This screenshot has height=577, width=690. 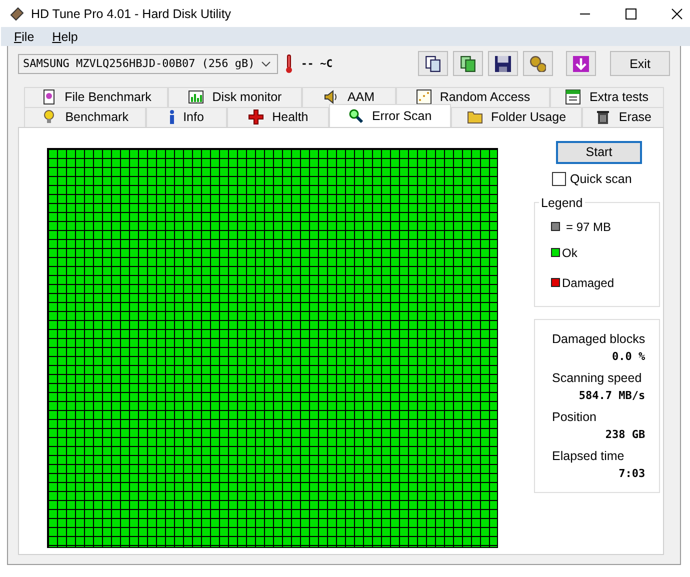 I want to click on exit-button: Exit, so click(x=640, y=63).